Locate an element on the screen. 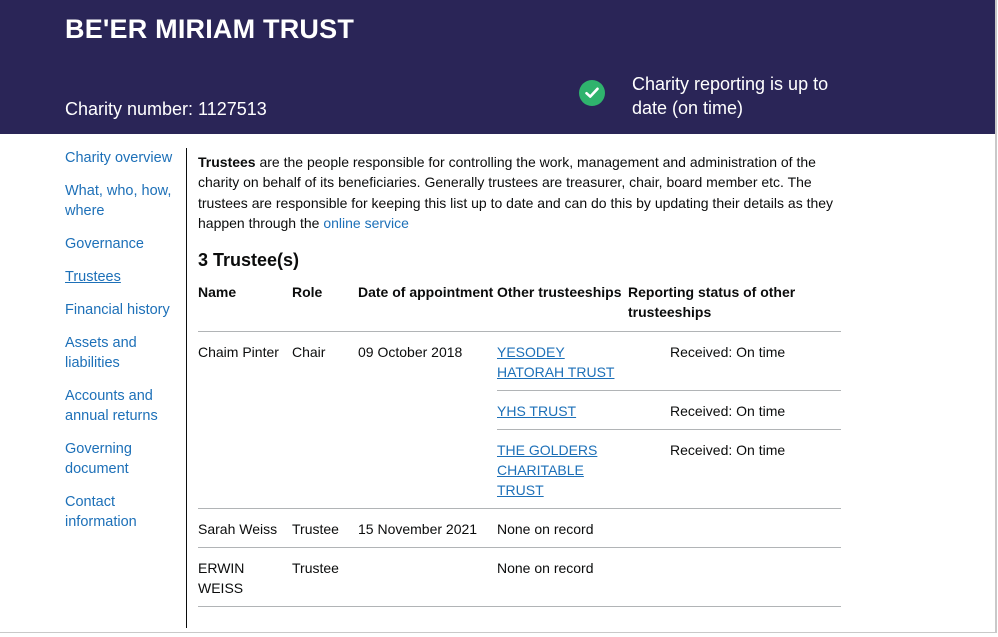  intro-bold-term: Trustees is located at coordinates (227, 162).